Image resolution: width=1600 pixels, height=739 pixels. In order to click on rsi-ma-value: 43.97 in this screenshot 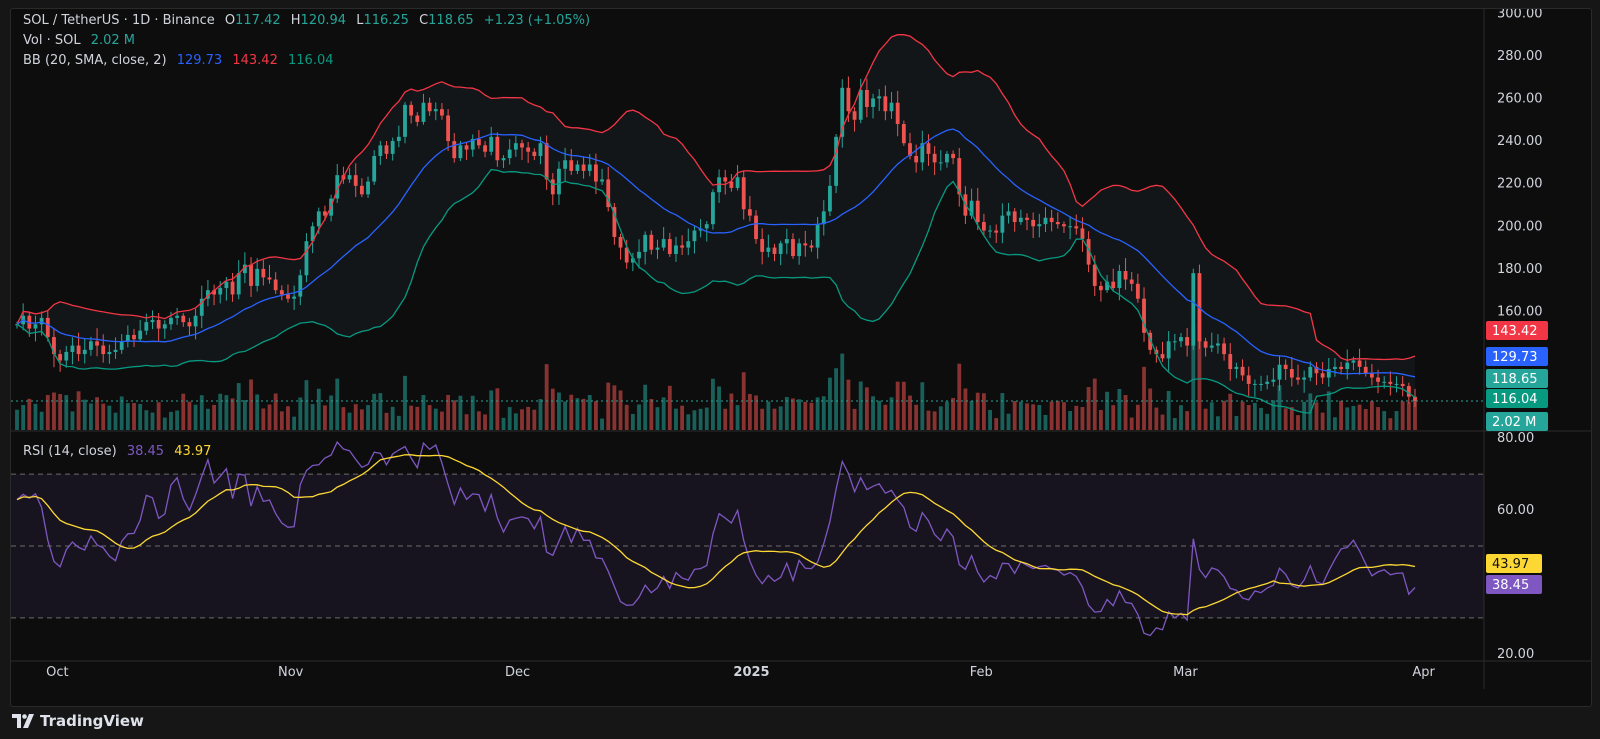, I will do `click(193, 451)`.